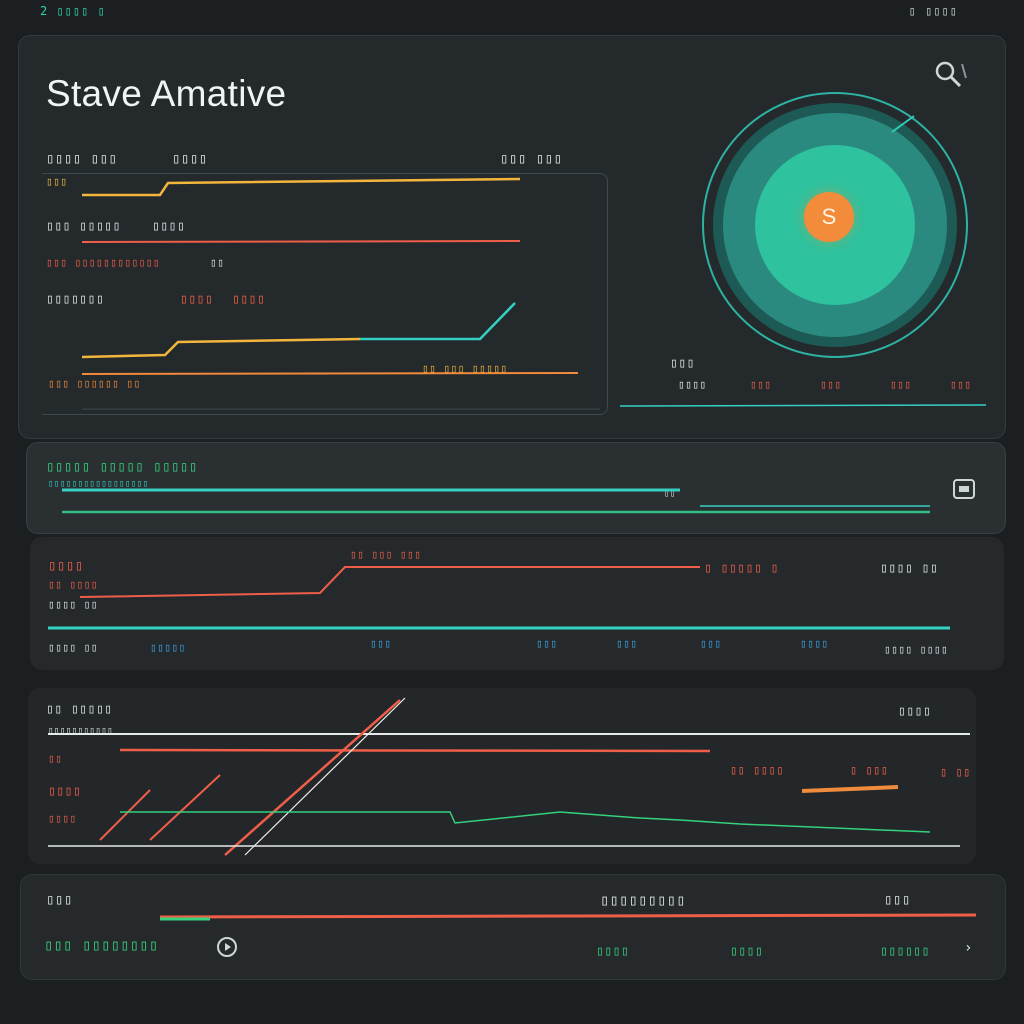 The height and width of the screenshot is (1024, 1024). I want to click on trend-axis-a: ▯▯, so click(55, 758).